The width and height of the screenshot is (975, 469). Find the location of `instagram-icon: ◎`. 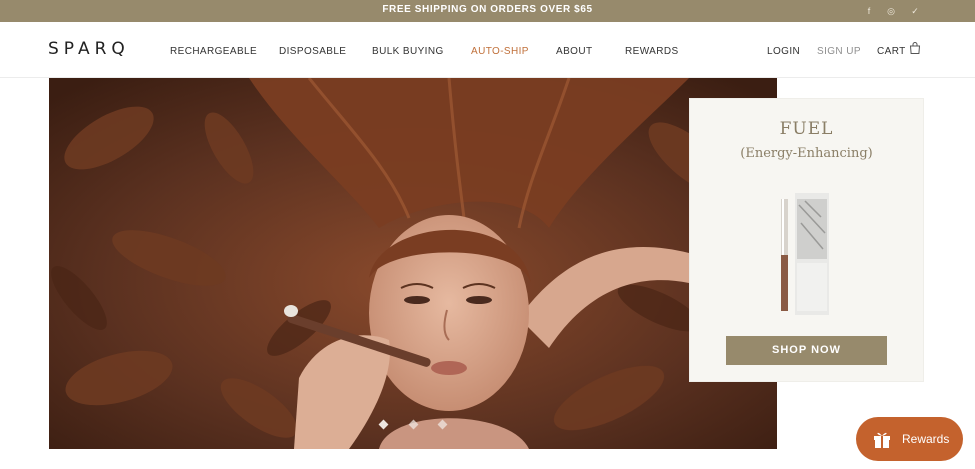

instagram-icon: ◎ is located at coordinates (891, 11).